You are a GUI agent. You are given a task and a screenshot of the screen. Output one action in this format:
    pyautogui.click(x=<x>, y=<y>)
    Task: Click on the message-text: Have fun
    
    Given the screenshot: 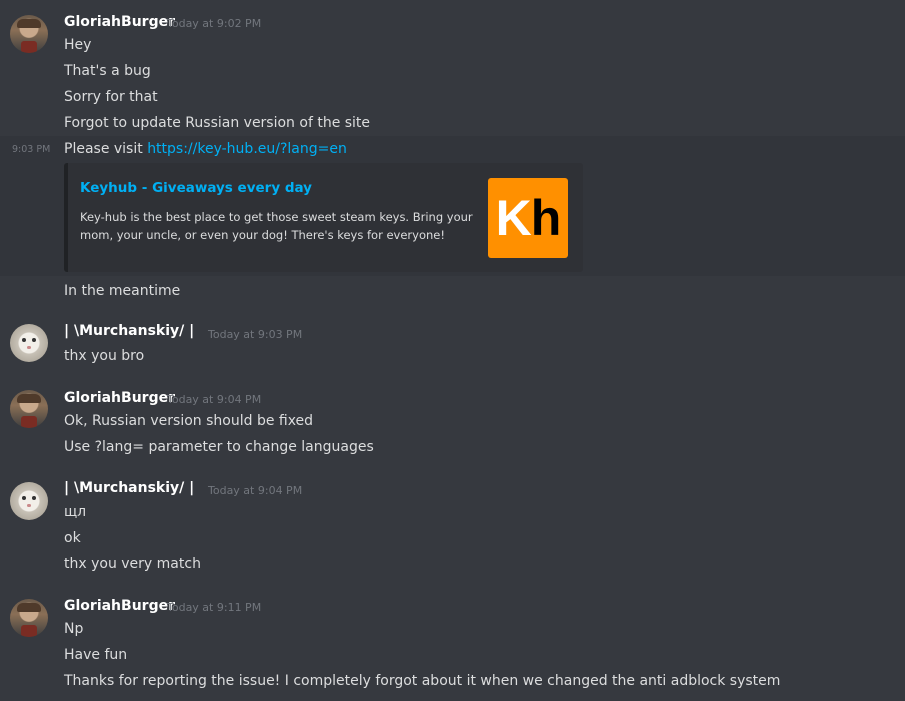 What is the action you would take?
    pyautogui.click(x=96, y=655)
    